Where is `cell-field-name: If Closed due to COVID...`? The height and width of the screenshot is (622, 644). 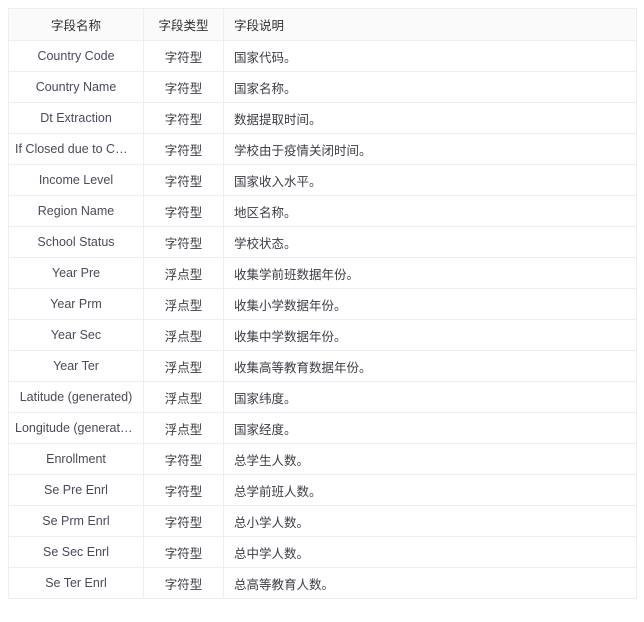 cell-field-name: If Closed due to COVID... is located at coordinates (76, 149).